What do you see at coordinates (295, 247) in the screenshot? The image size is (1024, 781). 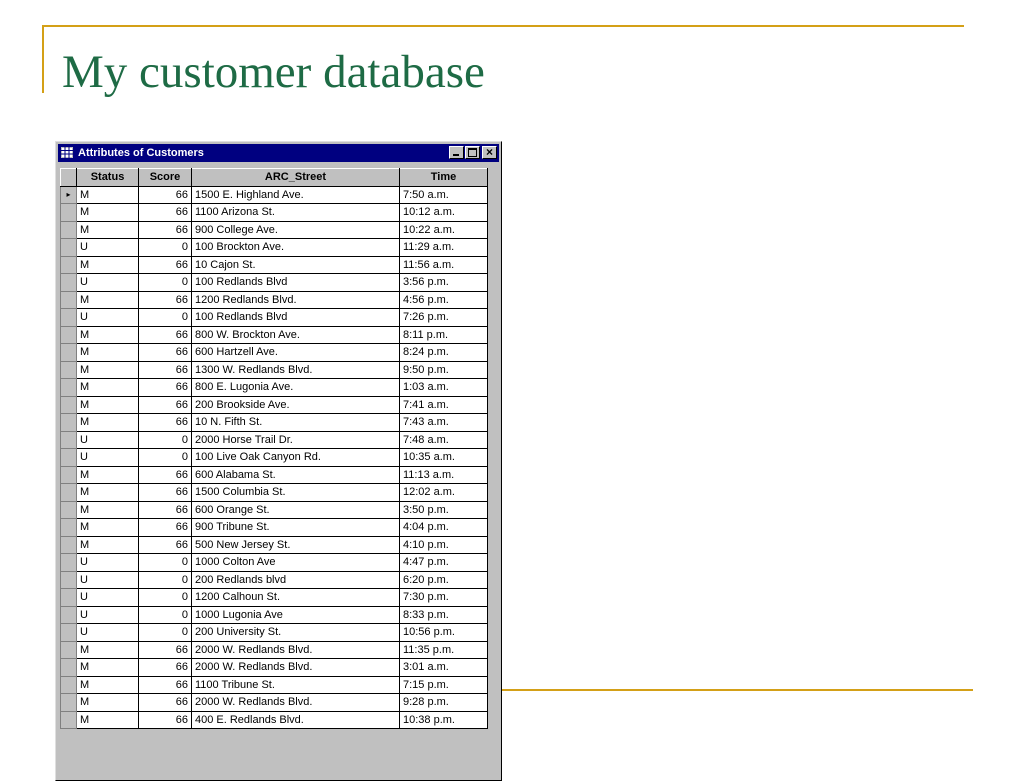 I see `cell-arc-street: 100 Brockton Ave.` at bounding box center [295, 247].